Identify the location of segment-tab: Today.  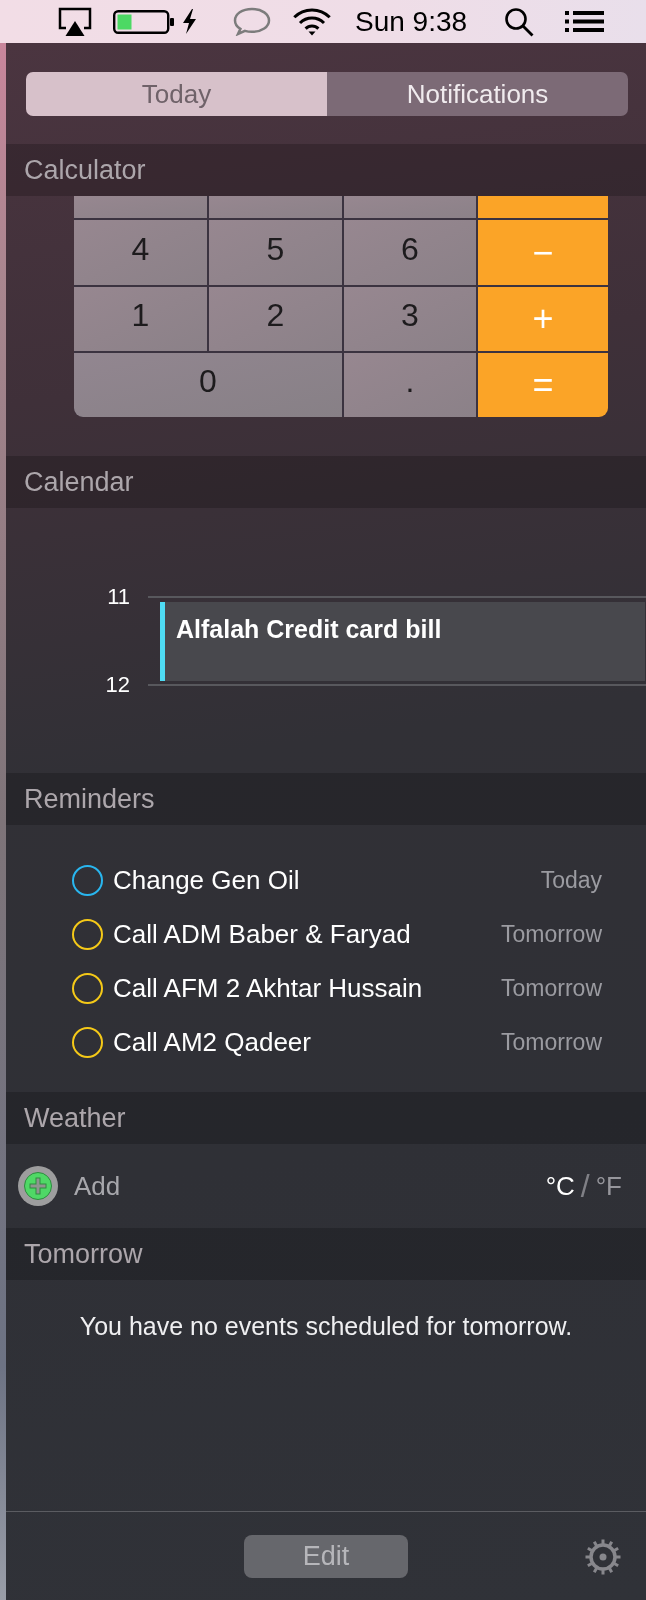
(176, 94).